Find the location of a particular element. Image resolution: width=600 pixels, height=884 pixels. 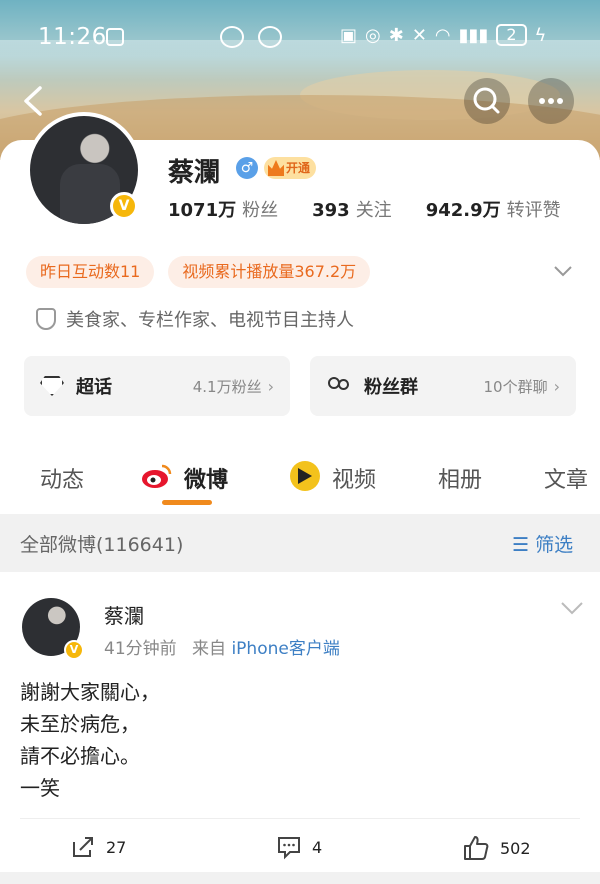

profile-tags: 昨日互动数11 视频累计播放量367.2万 is located at coordinates (198, 272).